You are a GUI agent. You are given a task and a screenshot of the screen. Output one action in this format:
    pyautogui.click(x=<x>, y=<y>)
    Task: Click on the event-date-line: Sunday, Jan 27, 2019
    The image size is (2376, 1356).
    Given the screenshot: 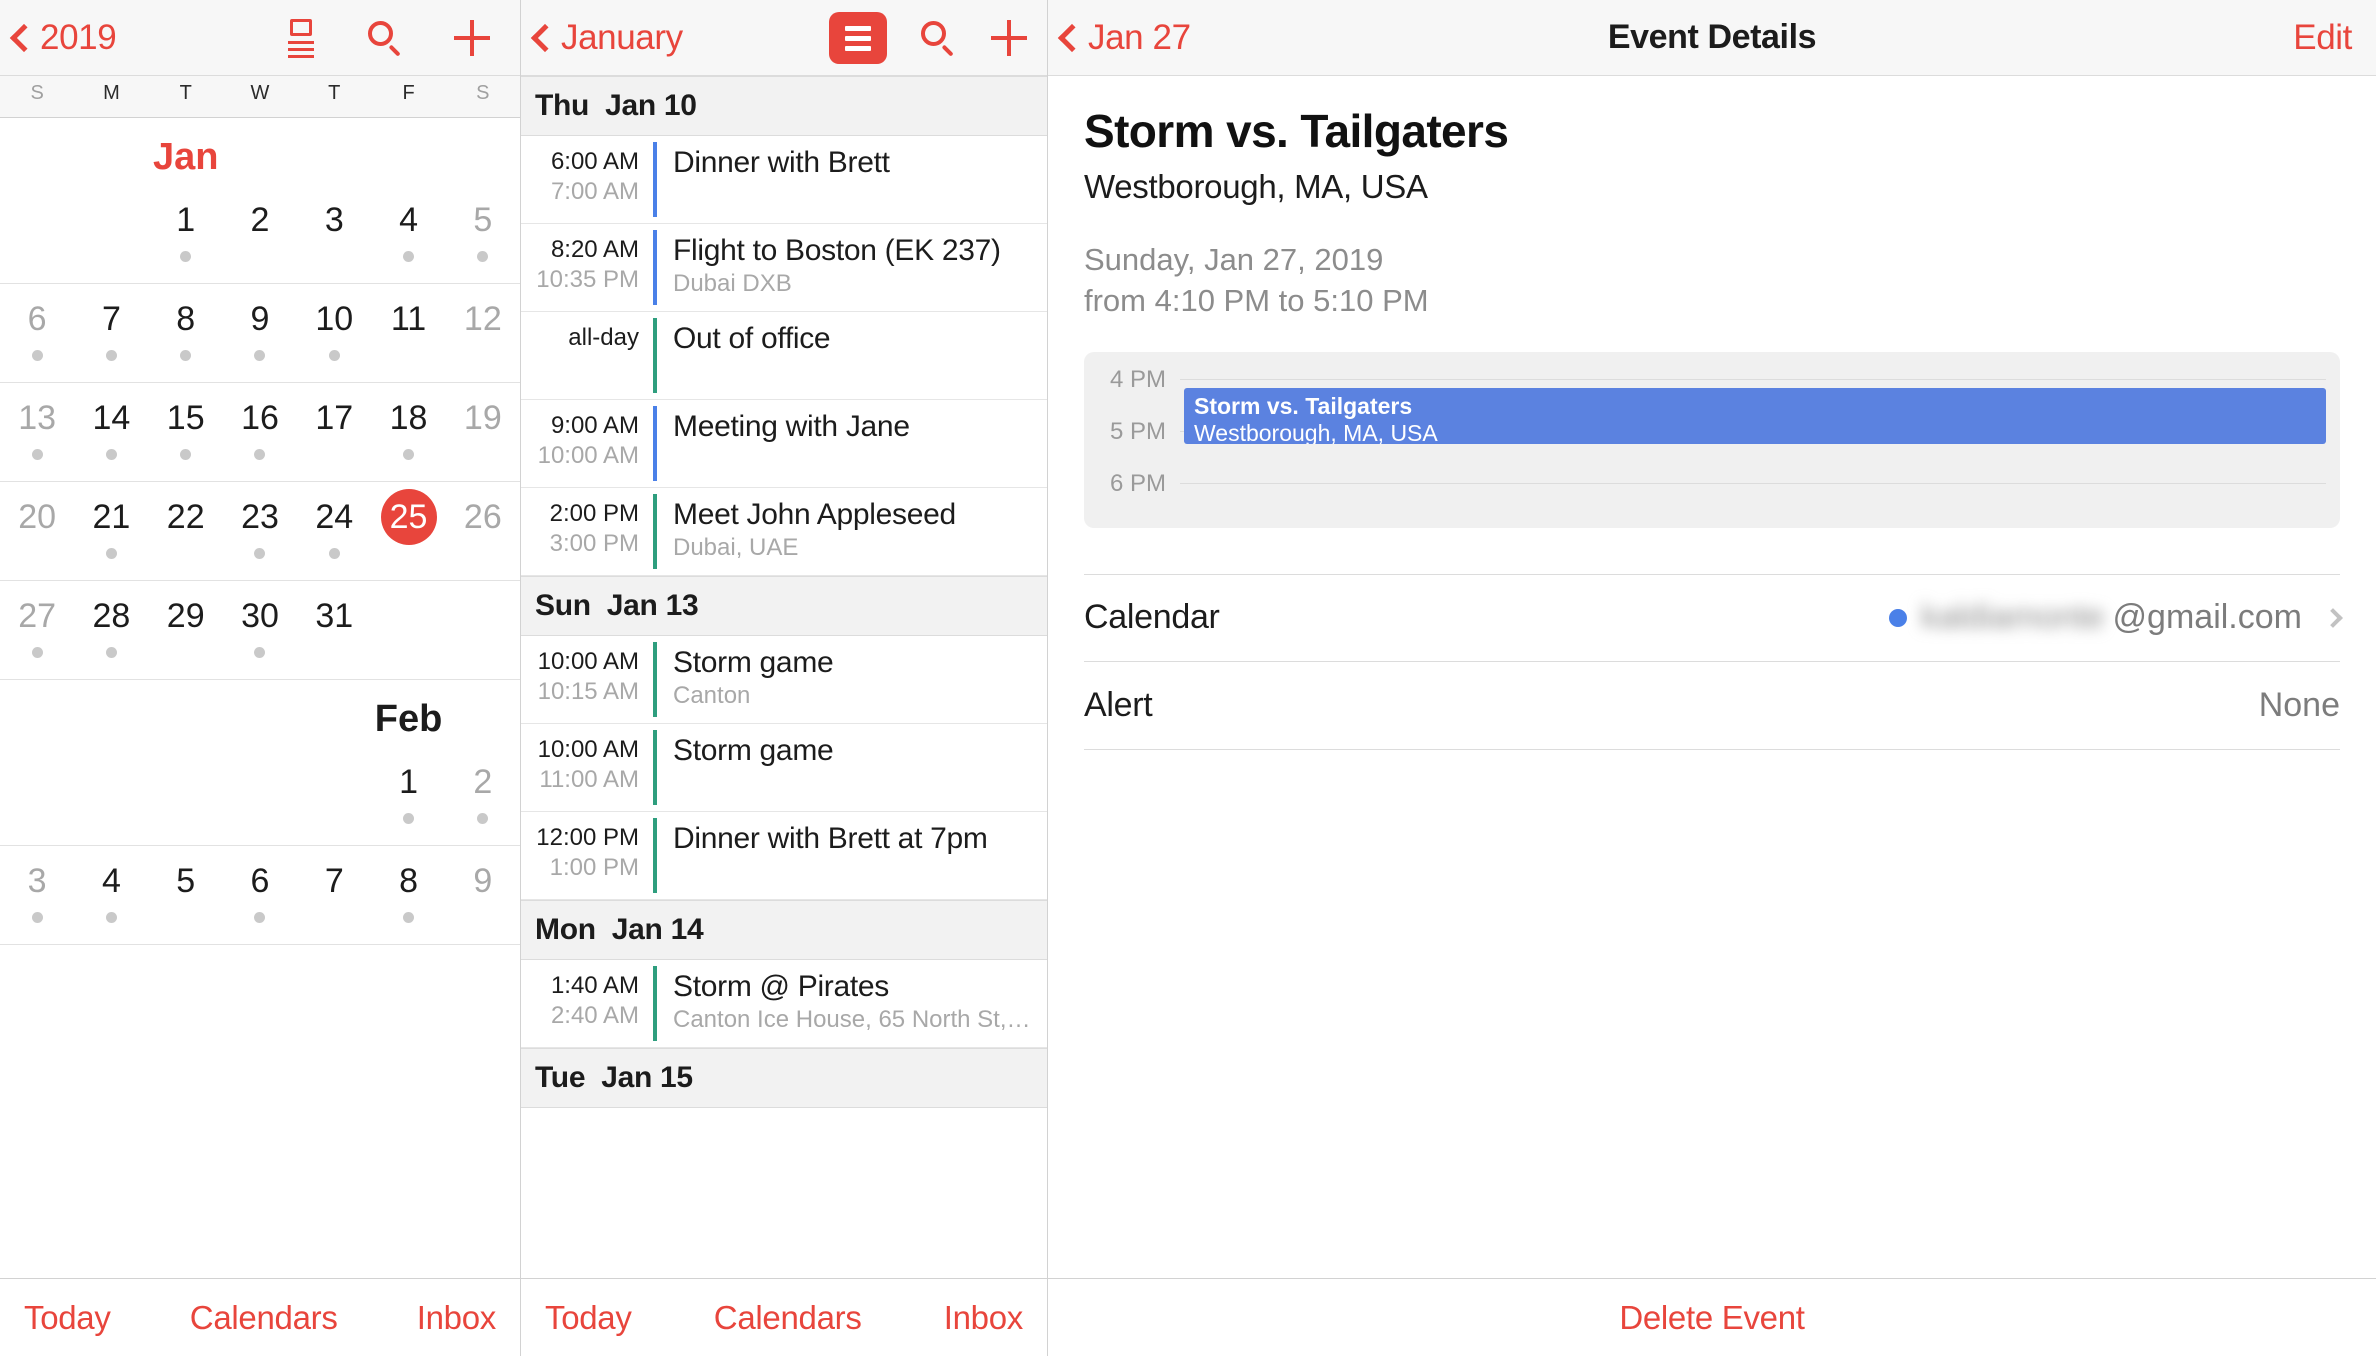 What is the action you would take?
    pyautogui.click(x=1234, y=259)
    